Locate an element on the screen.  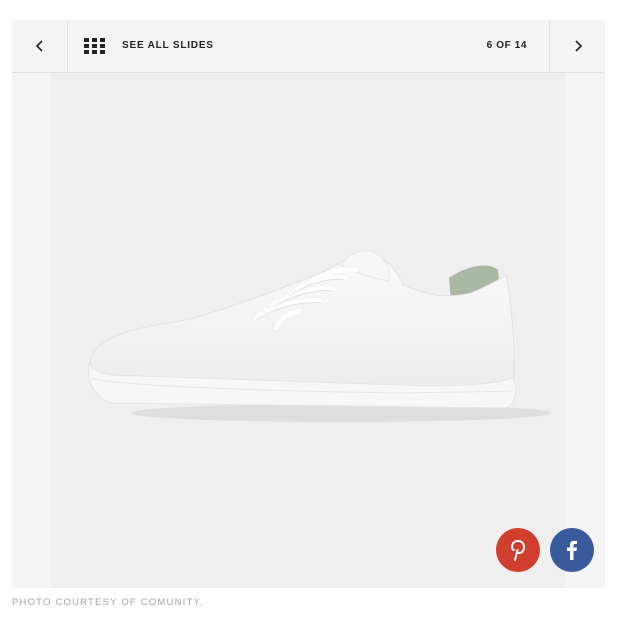
facebook-icon is located at coordinates (572, 550).